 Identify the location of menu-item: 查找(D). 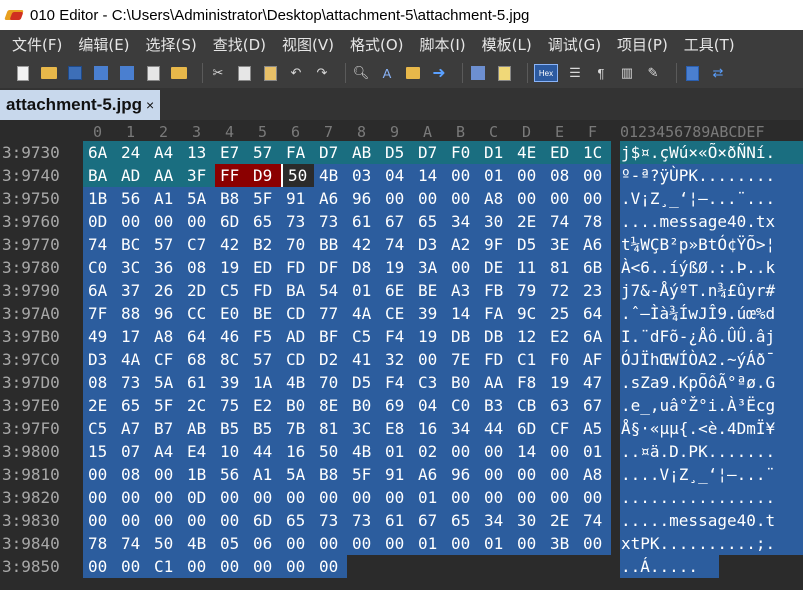
(239, 44).